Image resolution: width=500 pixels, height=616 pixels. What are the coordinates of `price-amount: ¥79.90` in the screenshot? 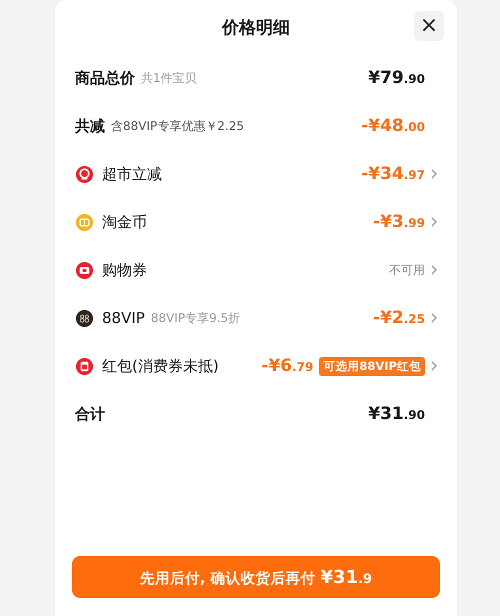 It's located at (396, 78).